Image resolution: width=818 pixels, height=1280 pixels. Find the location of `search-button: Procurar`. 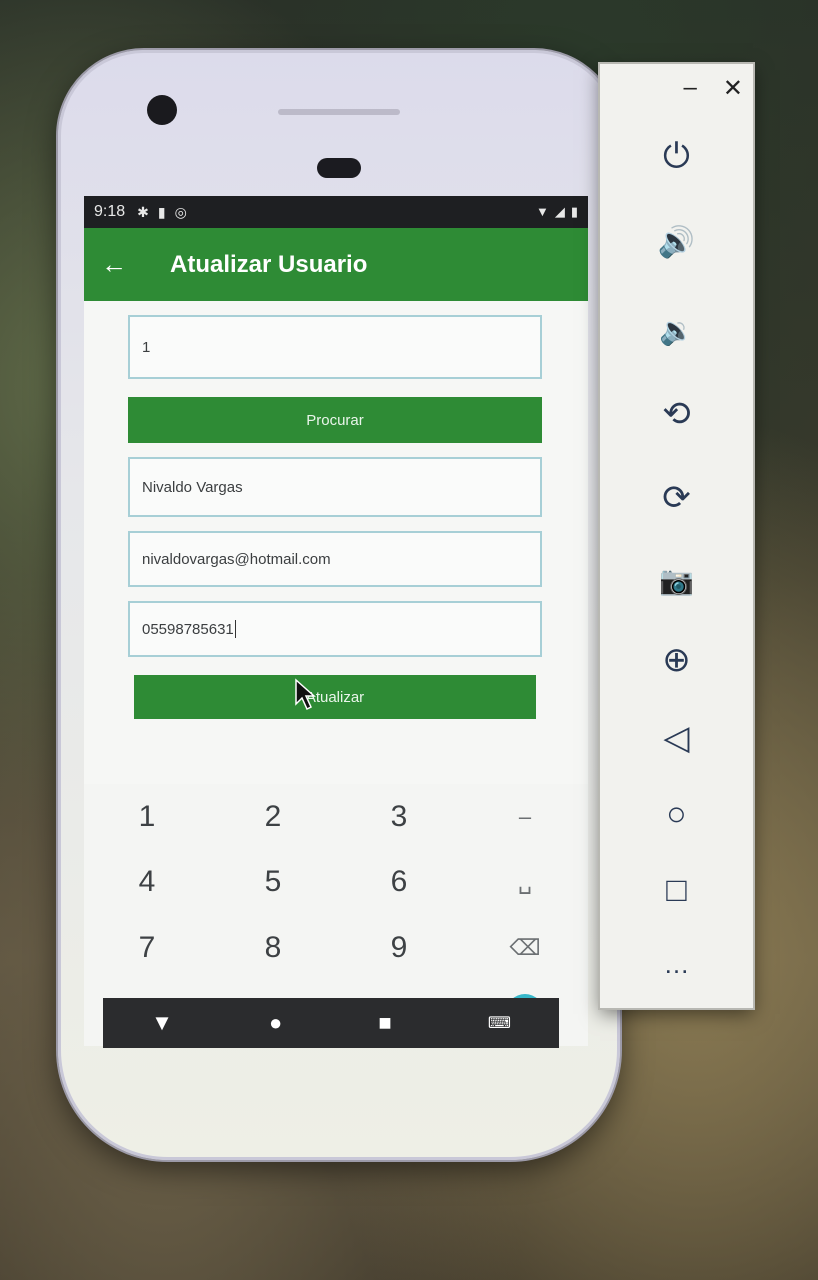

search-button: Procurar is located at coordinates (335, 420).